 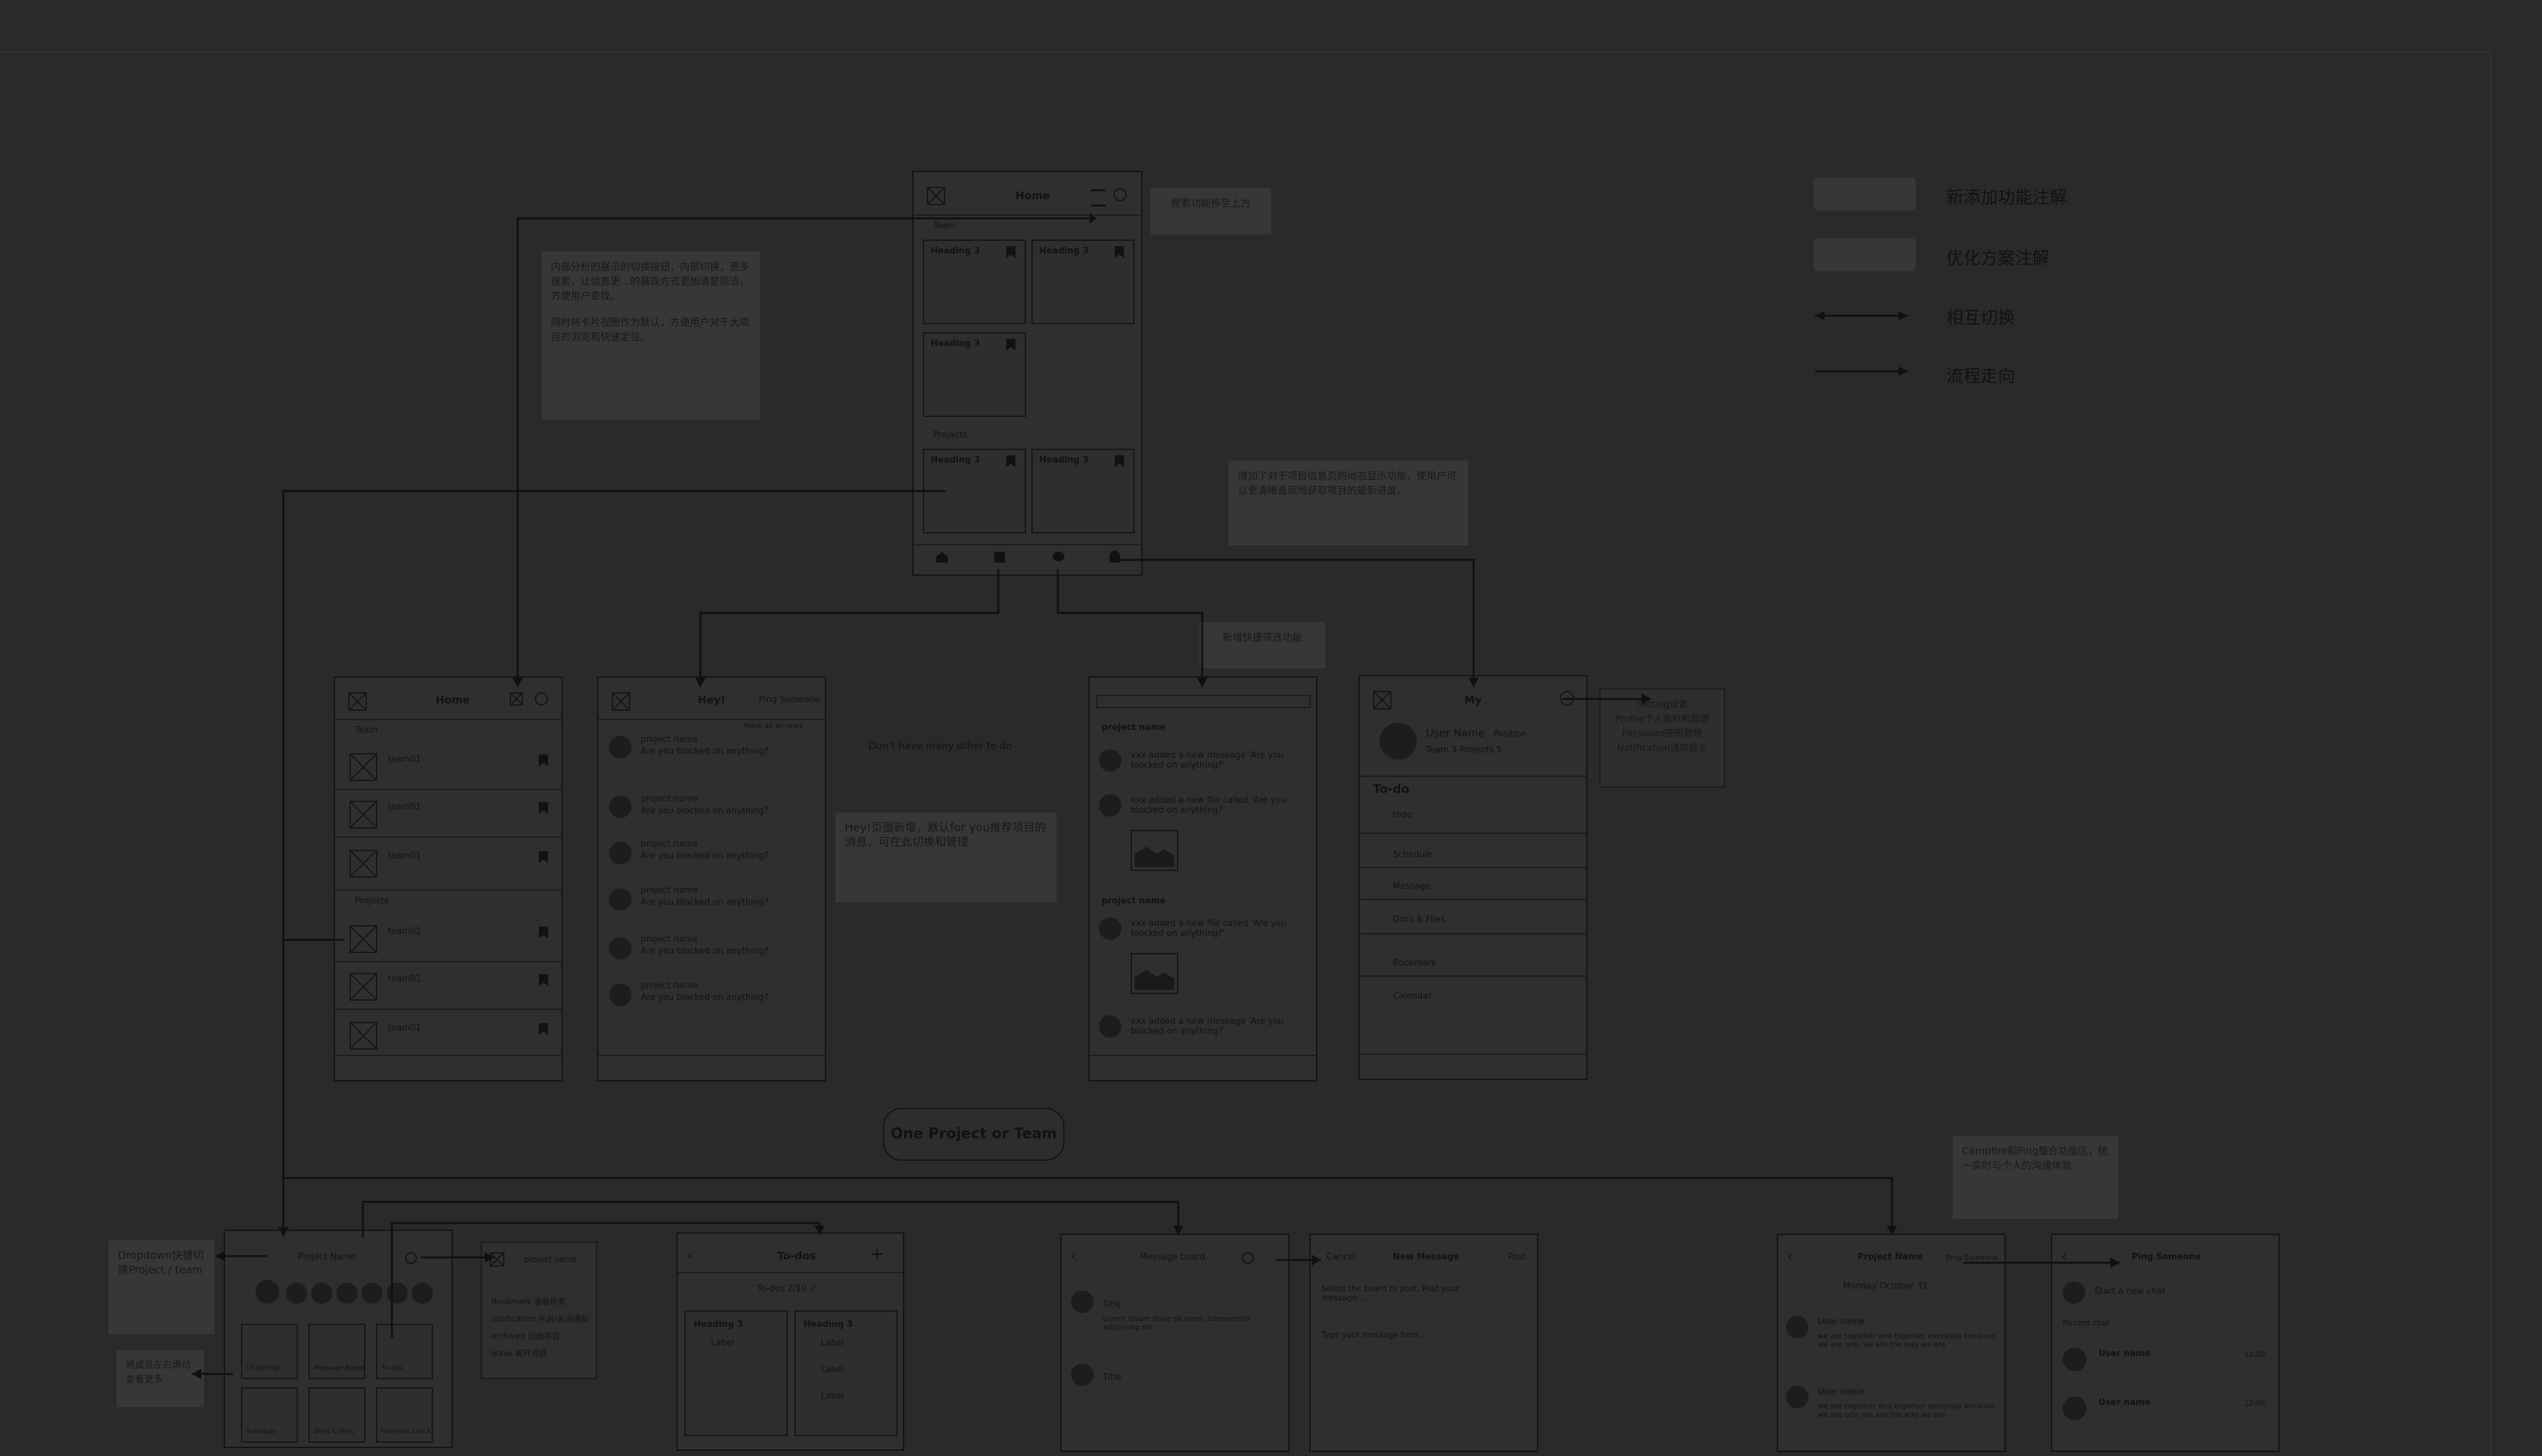 What do you see at coordinates (1295, 623) in the screenshot?
I see `home-to-my-arrow` at bounding box center [1295, 623].